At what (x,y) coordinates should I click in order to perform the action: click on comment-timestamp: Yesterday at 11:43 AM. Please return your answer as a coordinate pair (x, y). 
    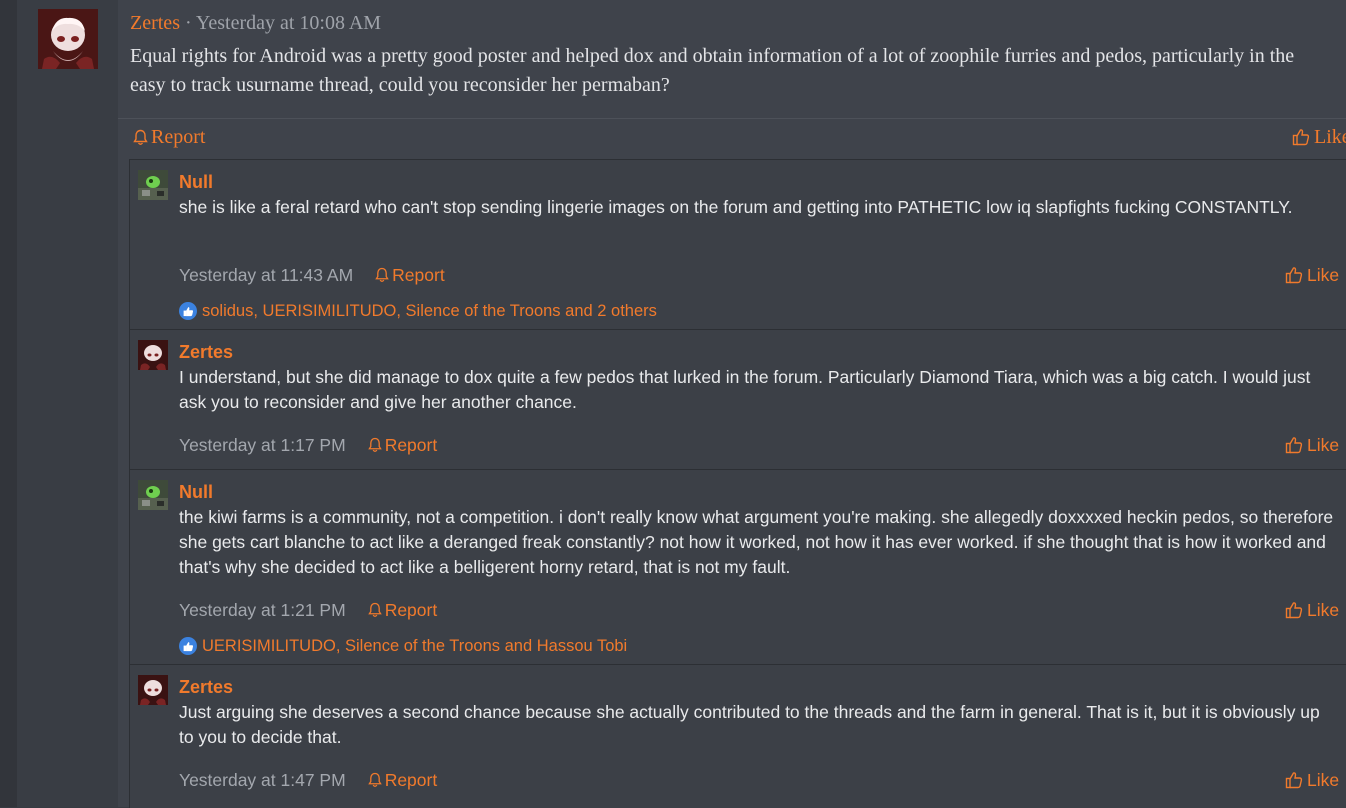
    Looking at the image, I should click on (266, 275).